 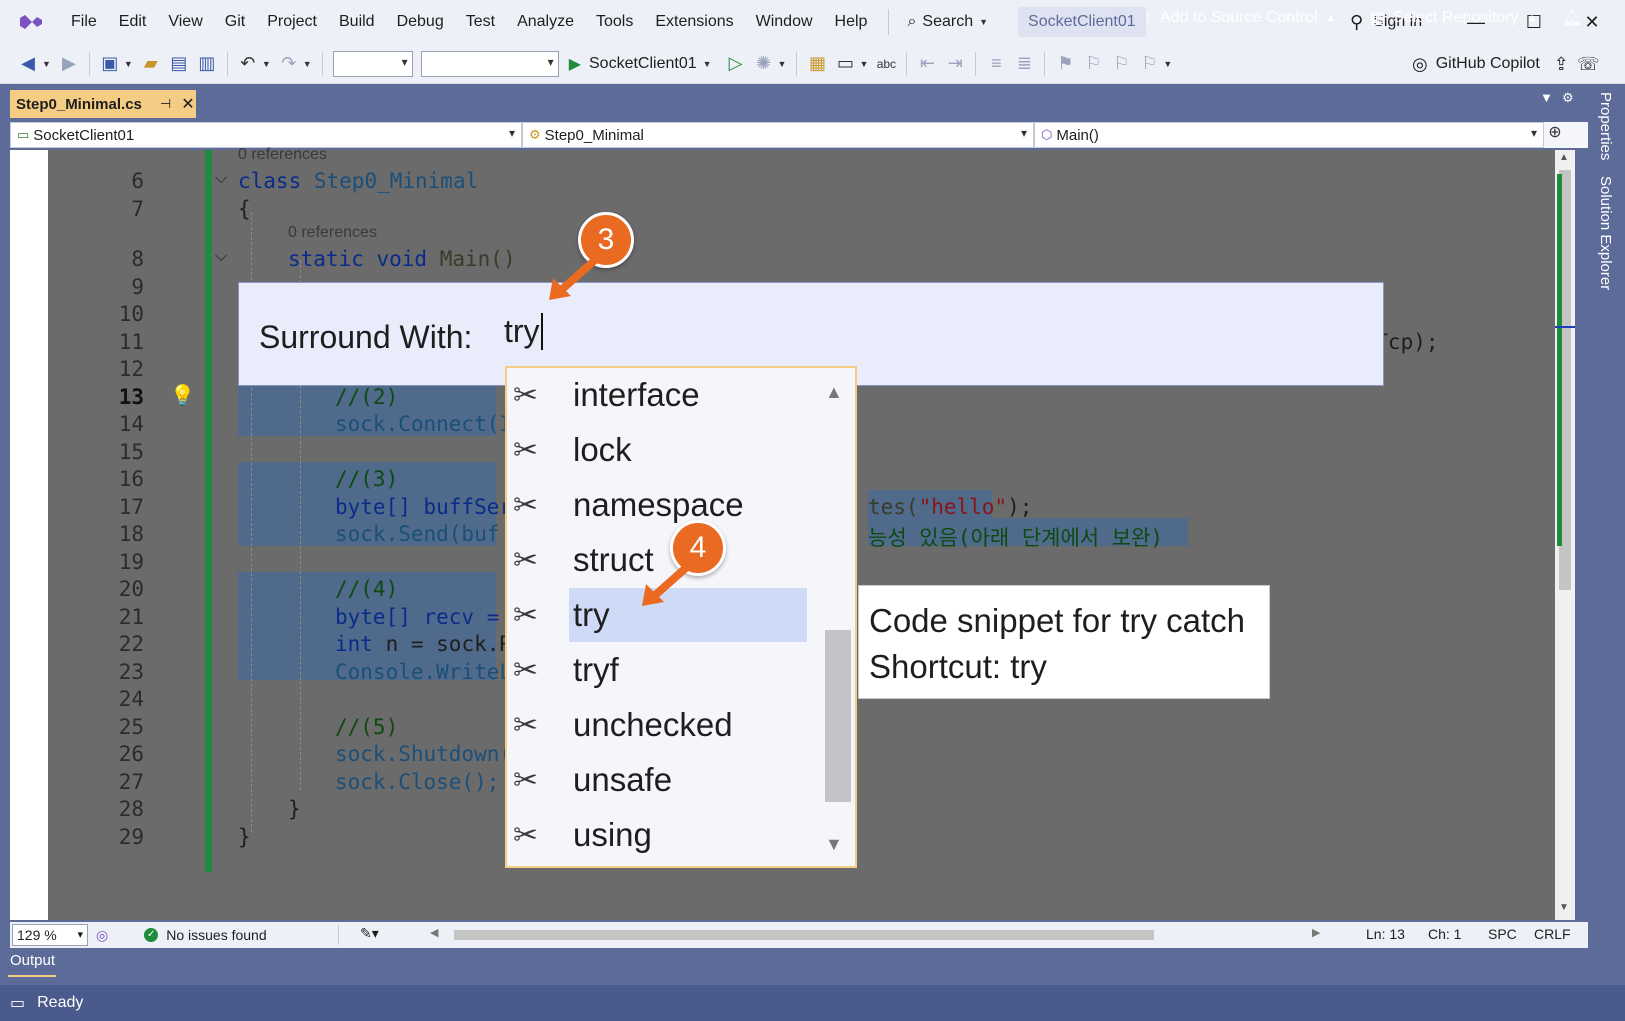 I want to click on completion-item: ✂ unchecked, so click(x=657, y=725).